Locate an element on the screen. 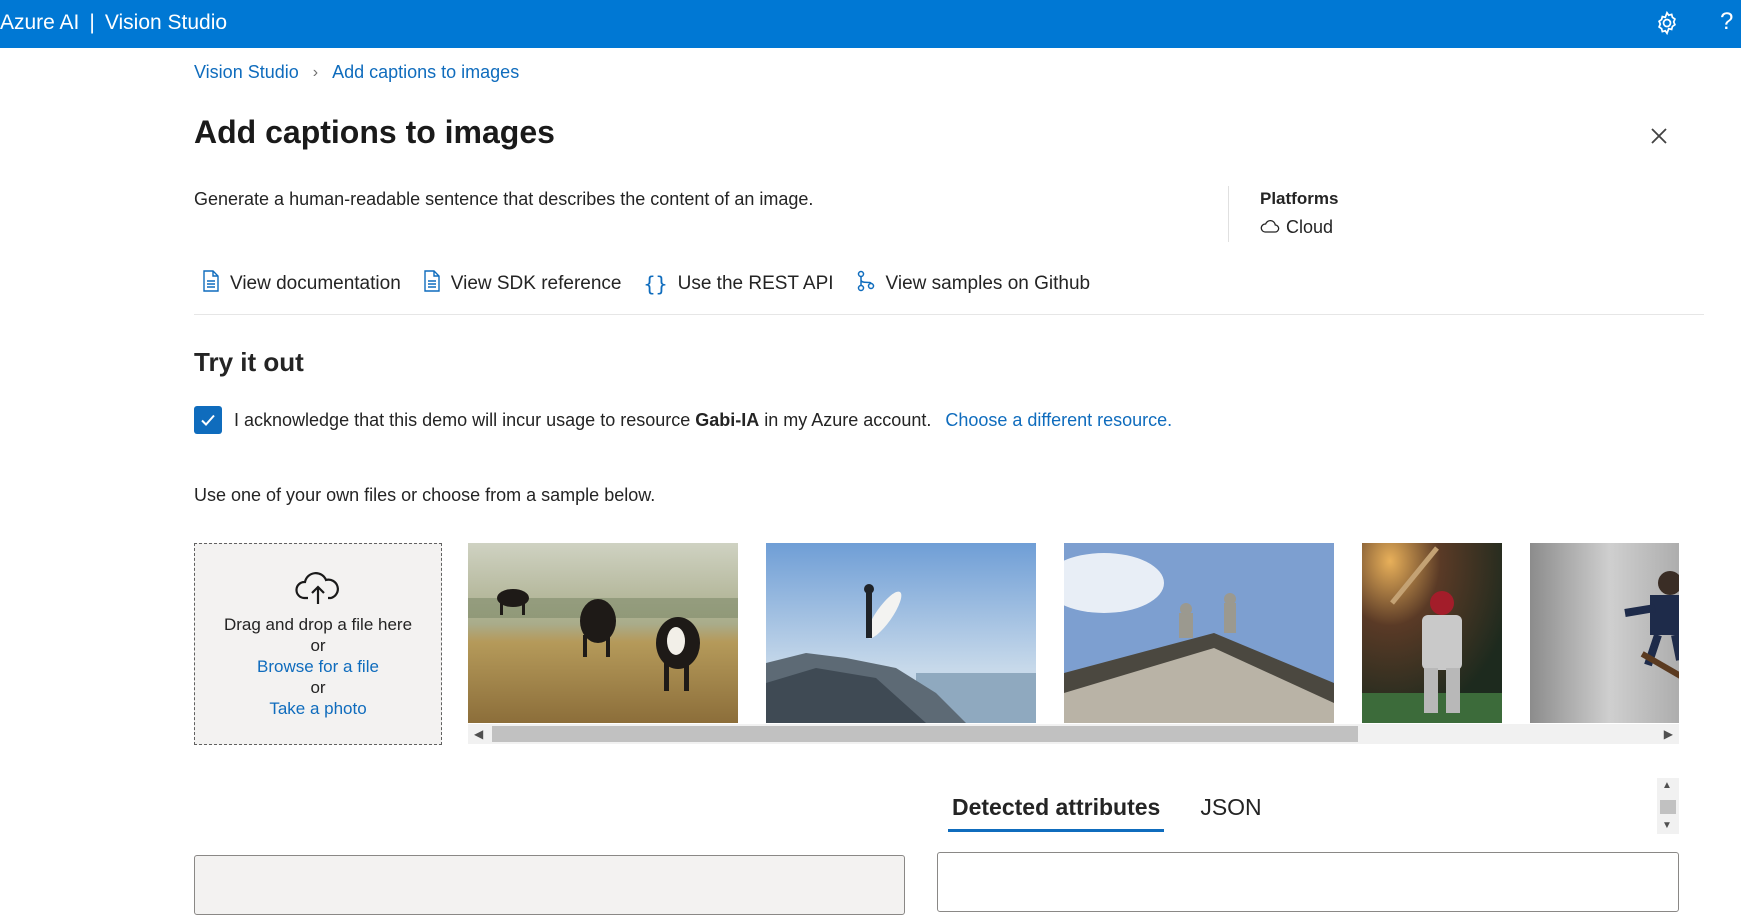 The height and width of the screenshot is (915, 1741). scroll-down-icon: ▼ is located at coordinates (1667, 825).